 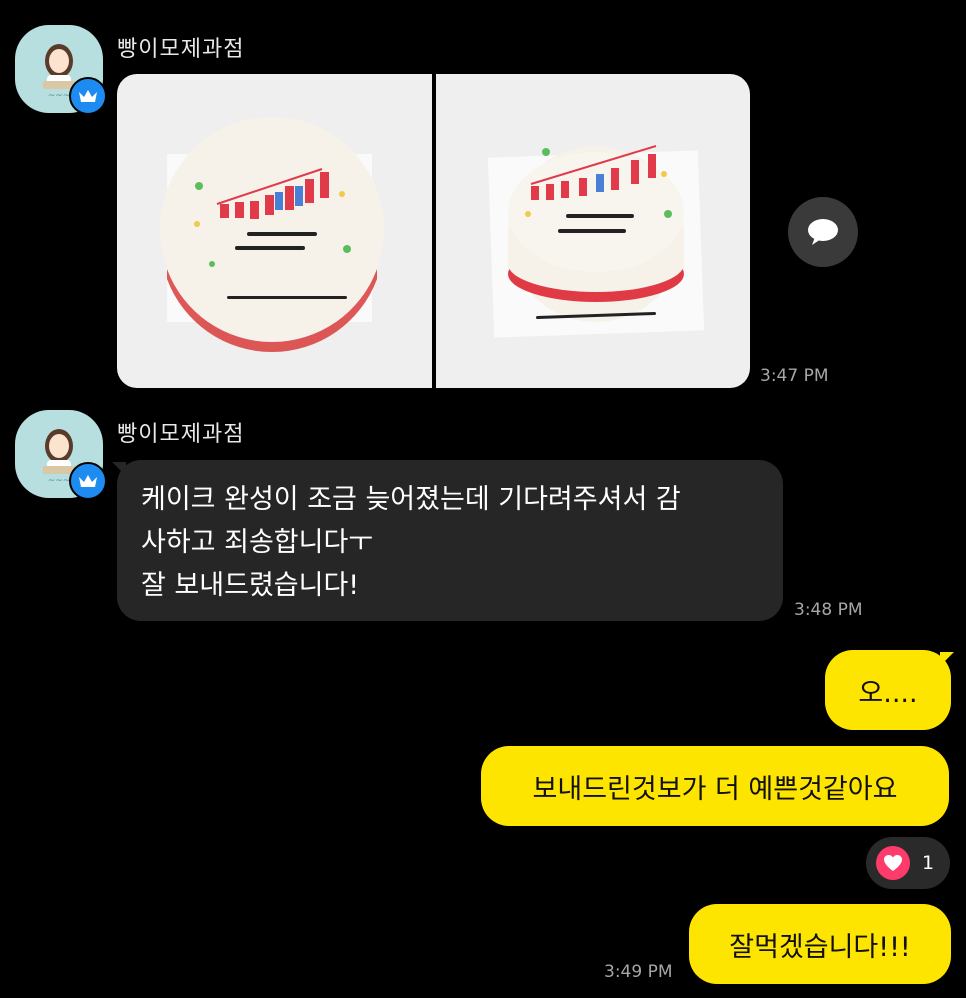 What do you see at coordinates (928, 863) in the screenshot?
I see `reaction-count: 1` at bounding box center [928, 863].